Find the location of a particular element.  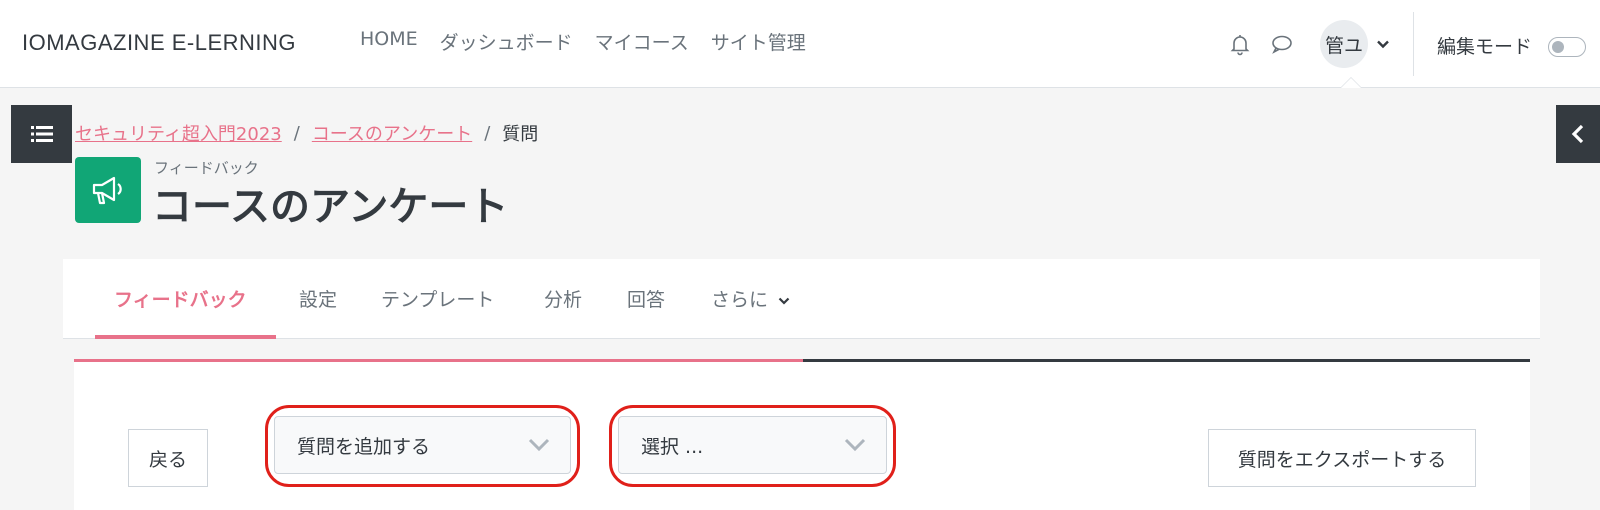

nav-item-dashboard: ダッシュボード is located at coordinates (506, 41).